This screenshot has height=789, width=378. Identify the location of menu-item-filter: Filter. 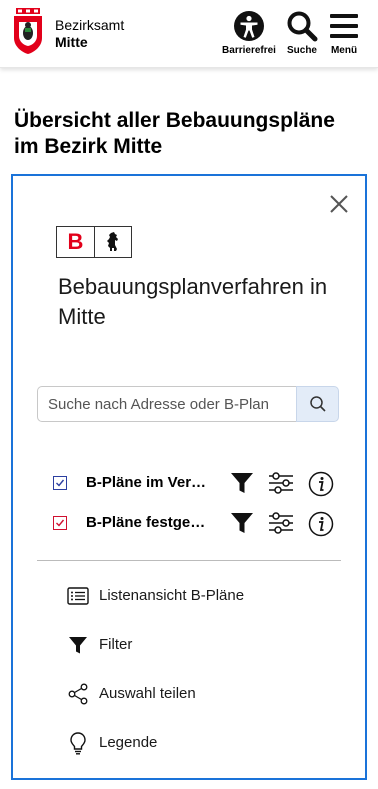
(195, 645).